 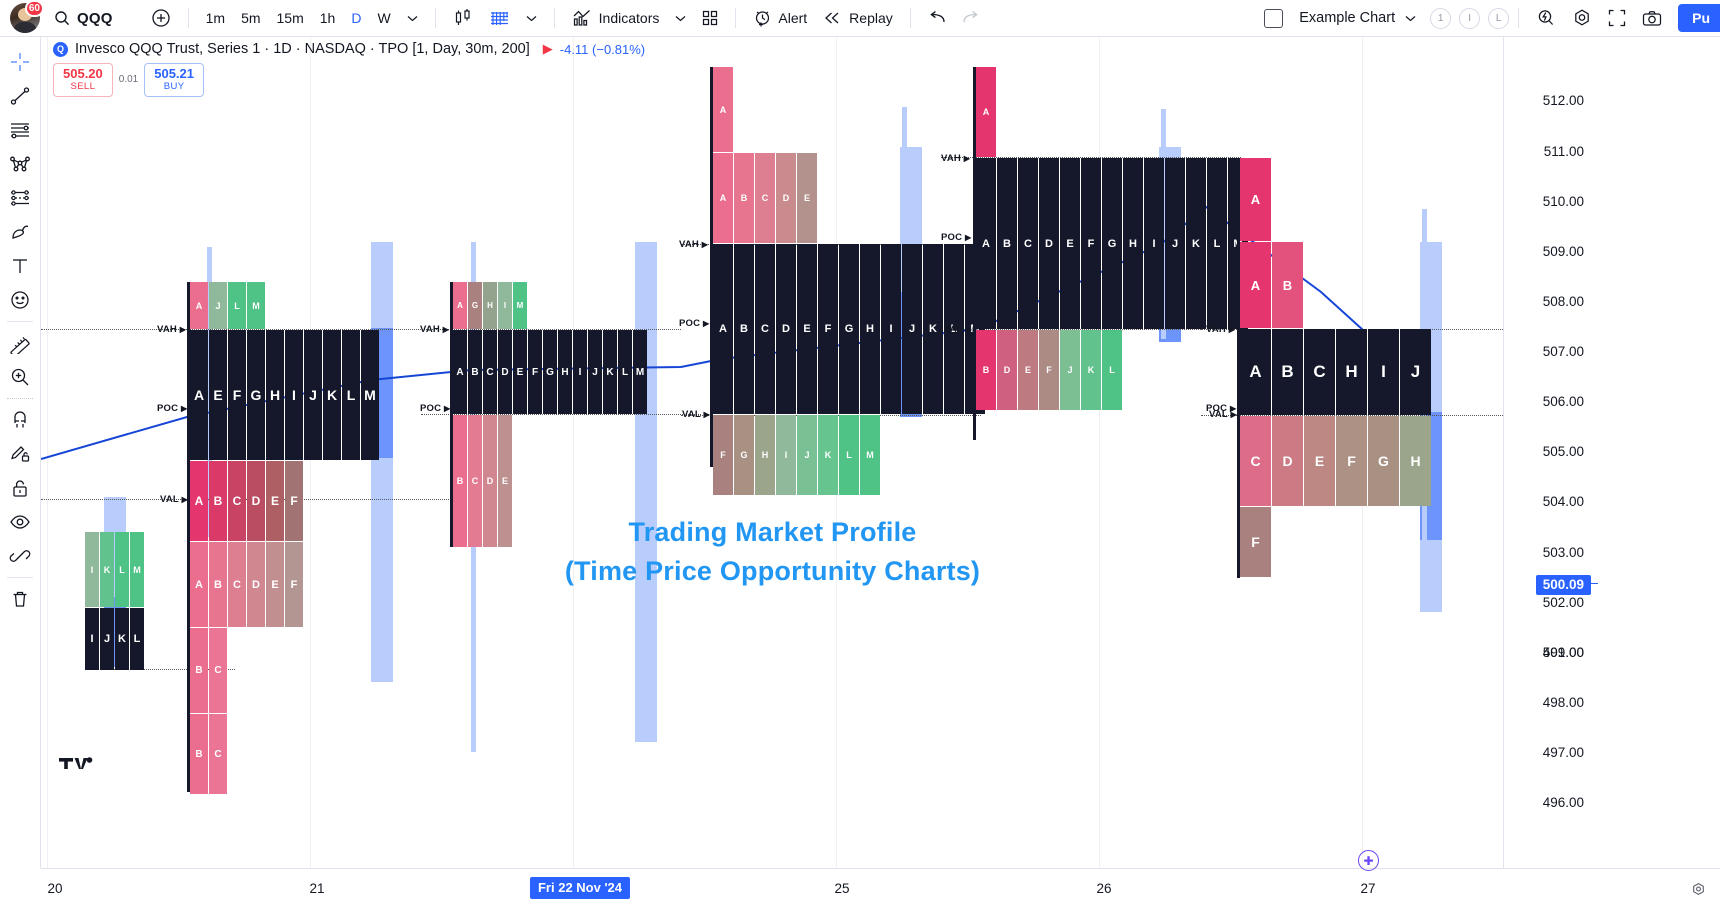 I want to click on horizontal-lines-icon, so click(x=20, y=130).